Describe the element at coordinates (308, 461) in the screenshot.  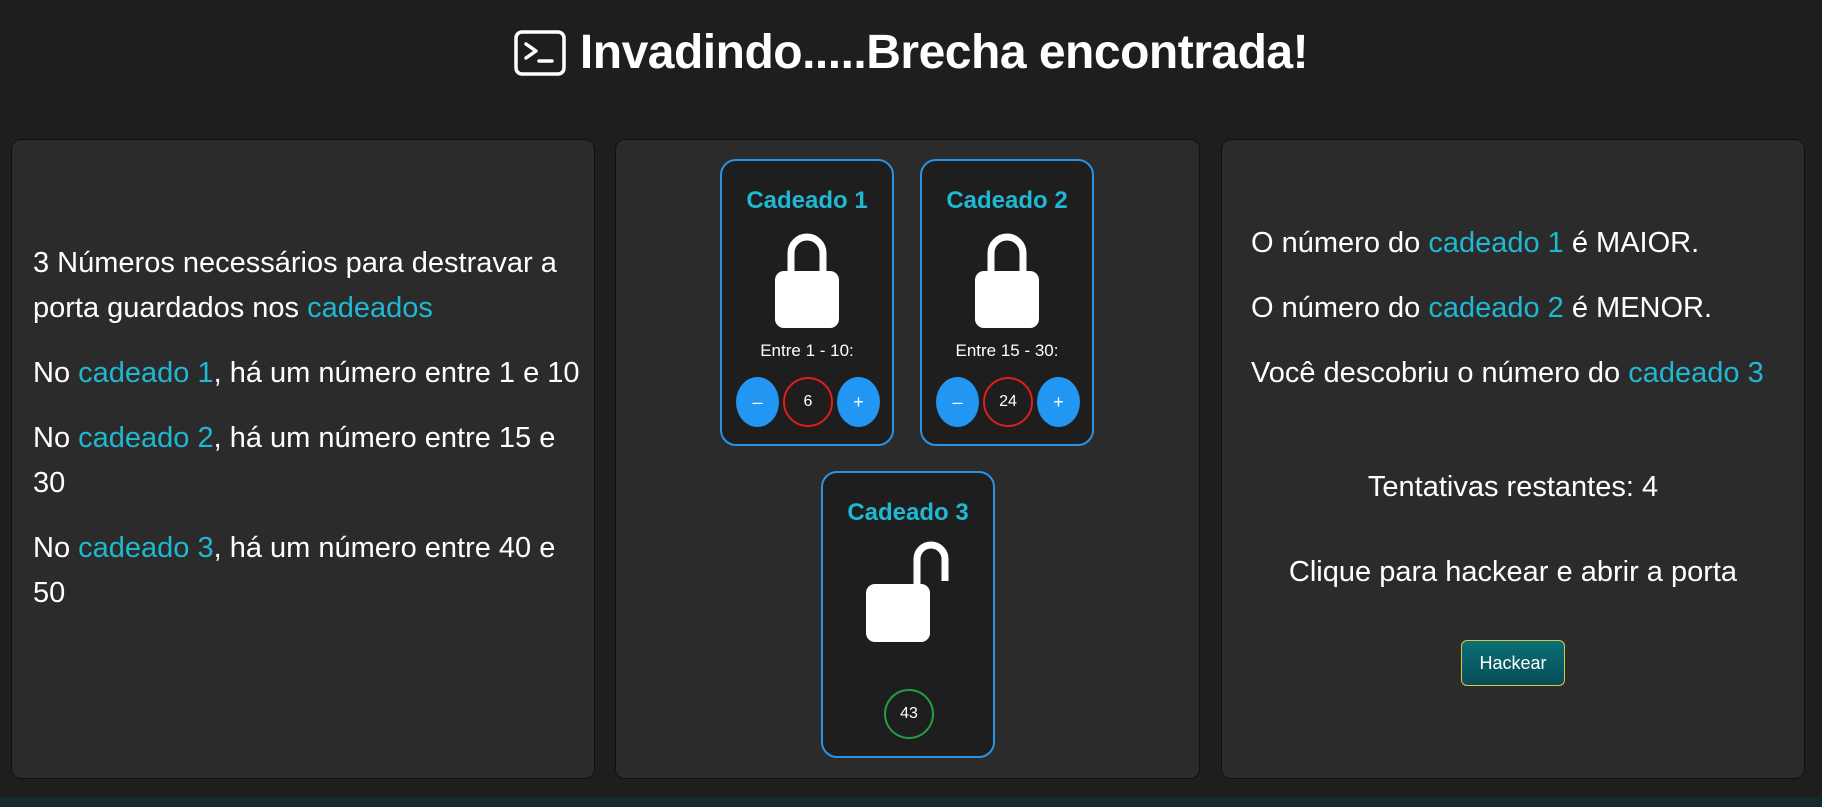
I see `clue-2: No cadeado 2, há um número entre 15 e 30` at that location.